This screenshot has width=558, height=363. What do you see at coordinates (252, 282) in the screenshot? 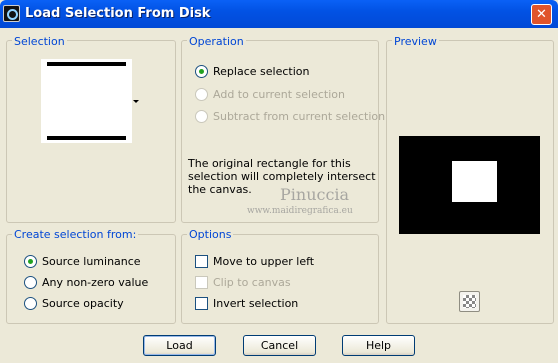
I see `clip-to-canvas-label: Clip to canvas` at bounding box center [252, 282].